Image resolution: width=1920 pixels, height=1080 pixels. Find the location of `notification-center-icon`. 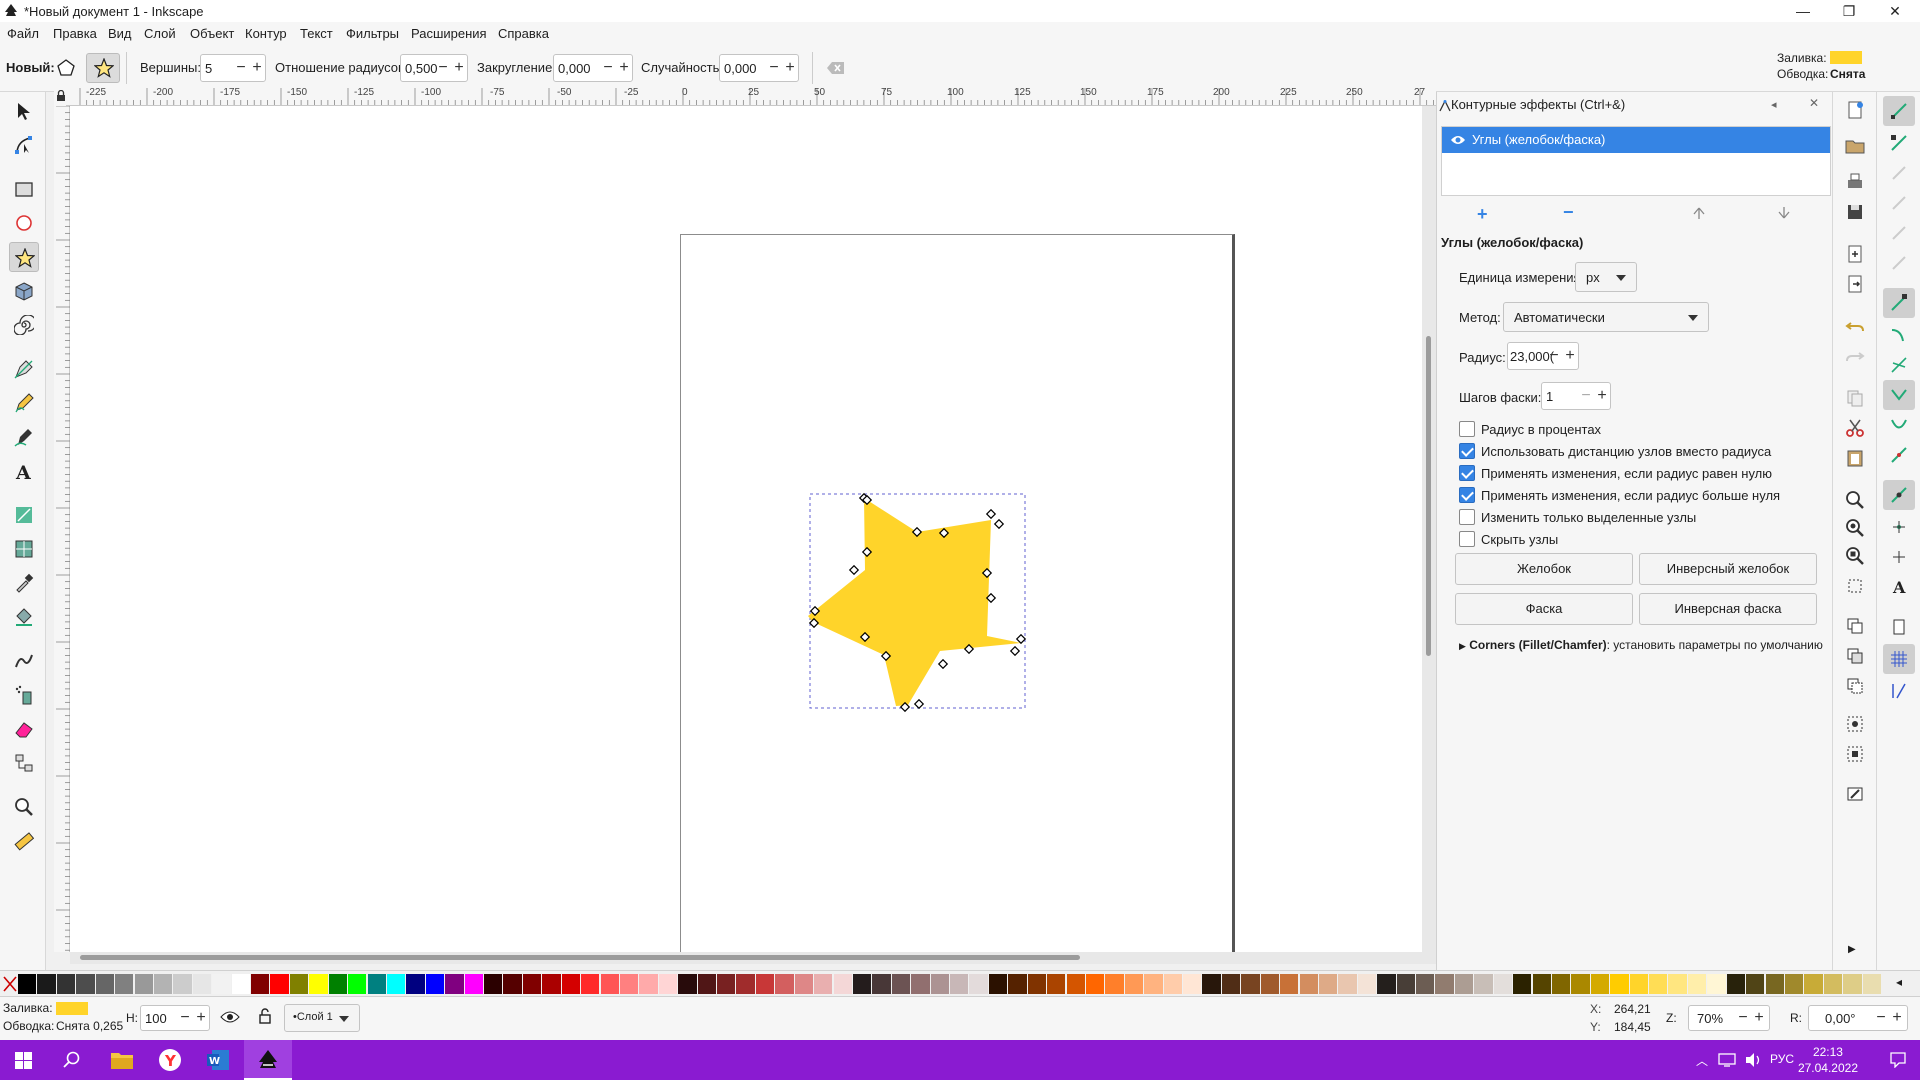

notification-center-icon is located at coordinates (1898, 1060).